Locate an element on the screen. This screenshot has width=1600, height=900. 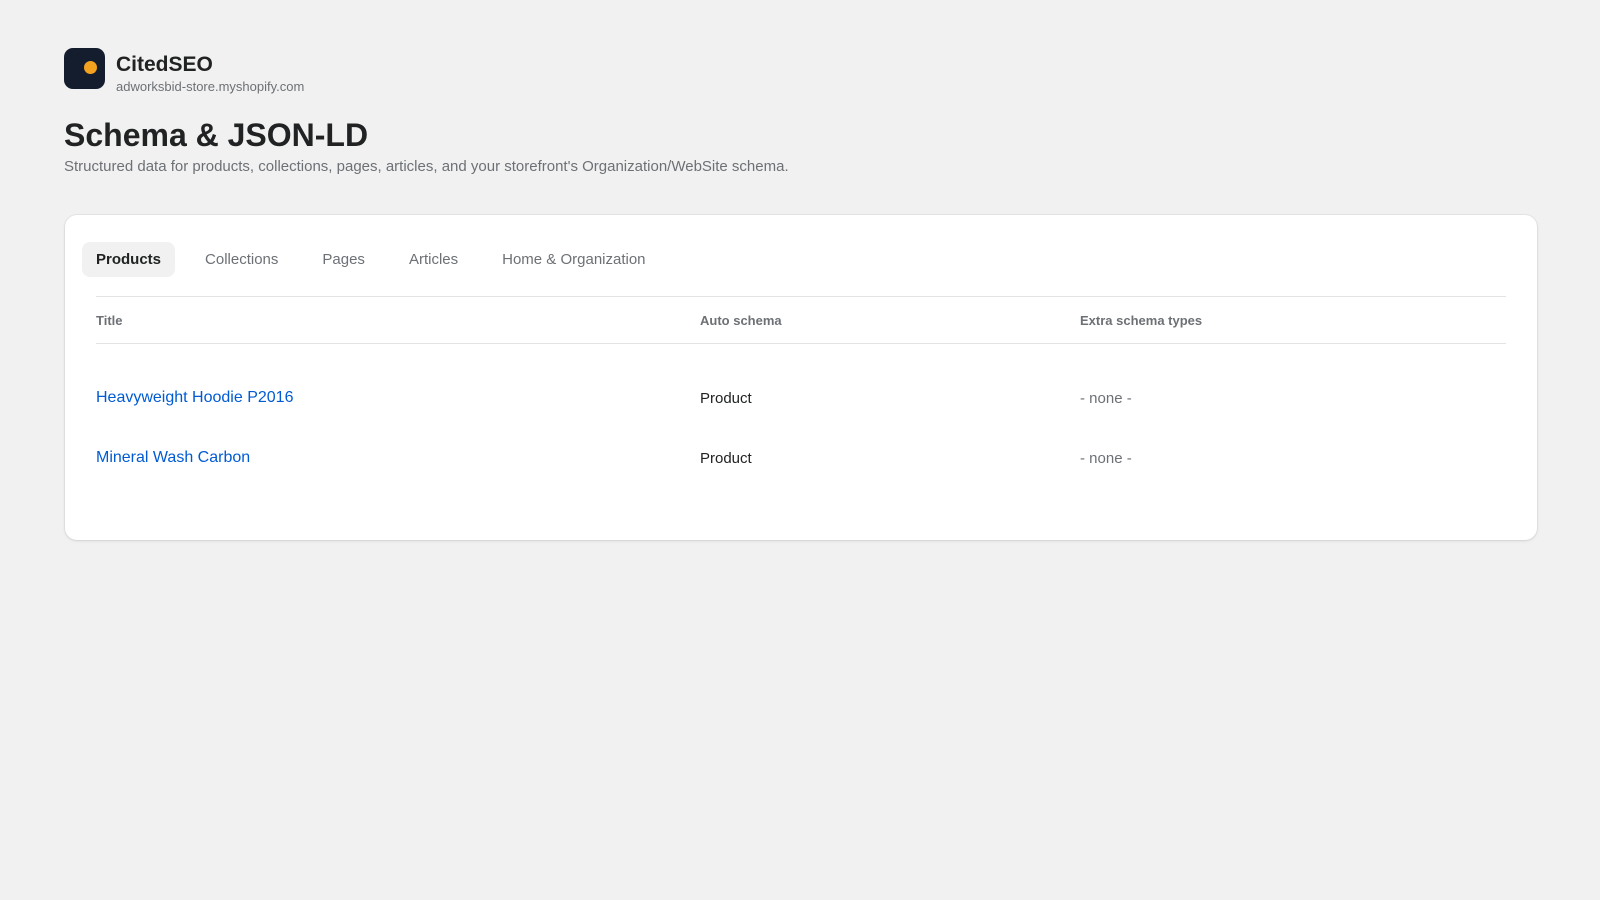
table-row: Mineral Wash Carbon Product - none - is located at coordinates (801, 458).